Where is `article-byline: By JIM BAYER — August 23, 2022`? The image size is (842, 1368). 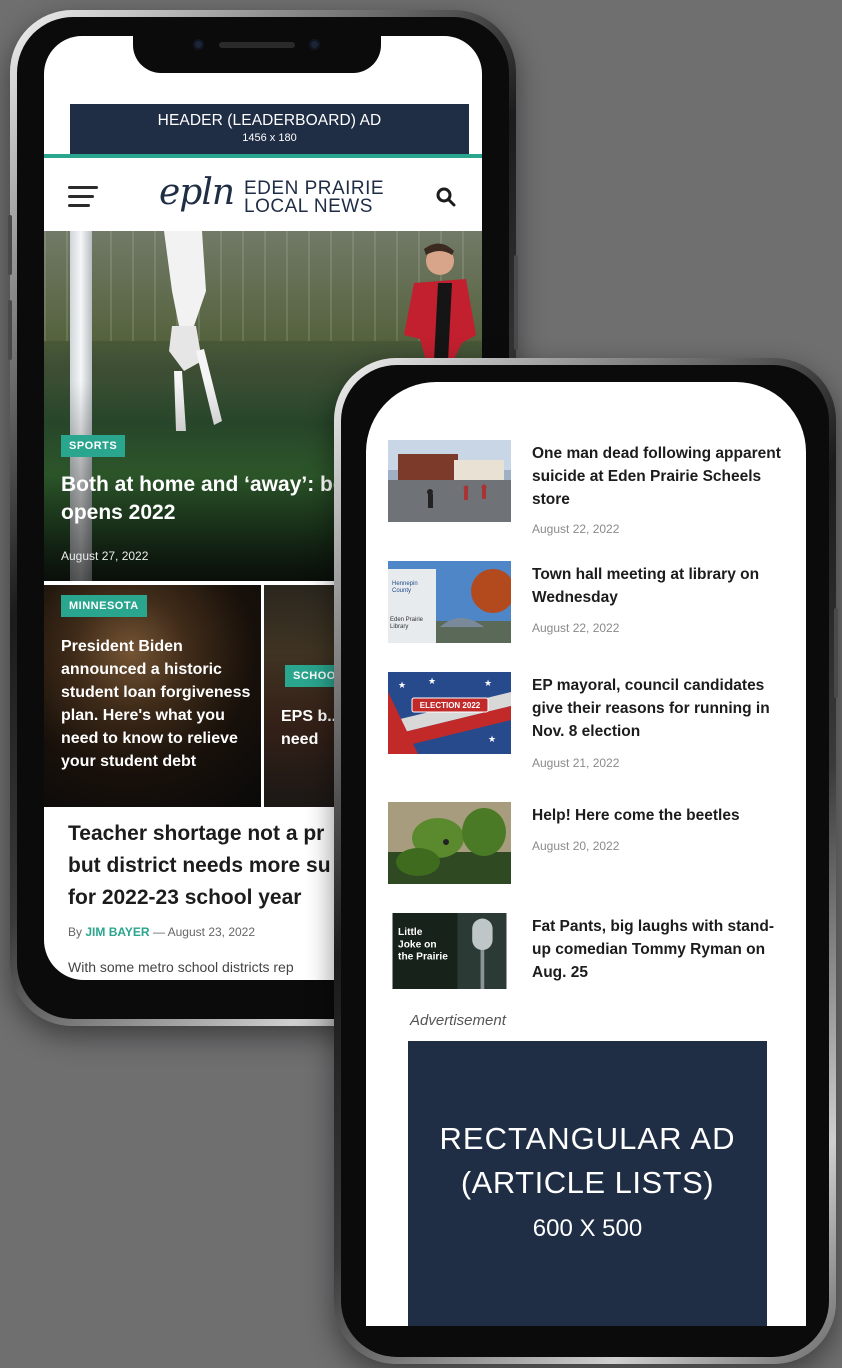
article-byline: By JIM BAYER — August 23, 2022 is located at coordinates (161, 932).